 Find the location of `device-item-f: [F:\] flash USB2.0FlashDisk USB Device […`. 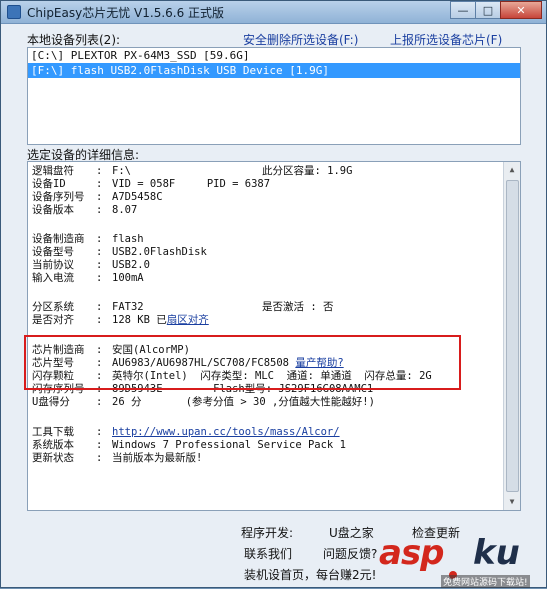

device-item-f: [F:\] flash USB2.0FlashDisk USB Device [… is located at coordinates (274, 70).